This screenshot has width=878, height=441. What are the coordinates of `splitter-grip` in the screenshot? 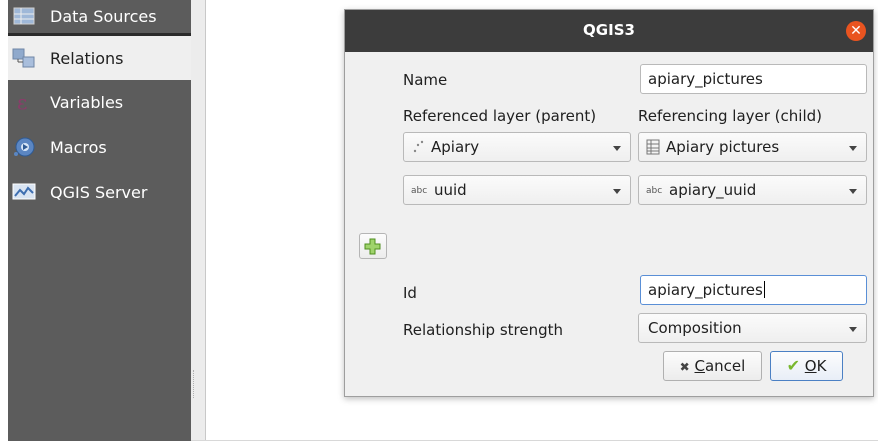 It's located at (194, 384).